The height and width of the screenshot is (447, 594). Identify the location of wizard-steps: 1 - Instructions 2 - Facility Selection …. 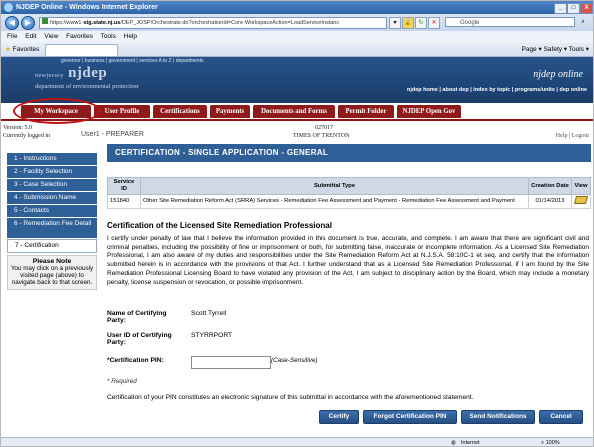
(52, 221).